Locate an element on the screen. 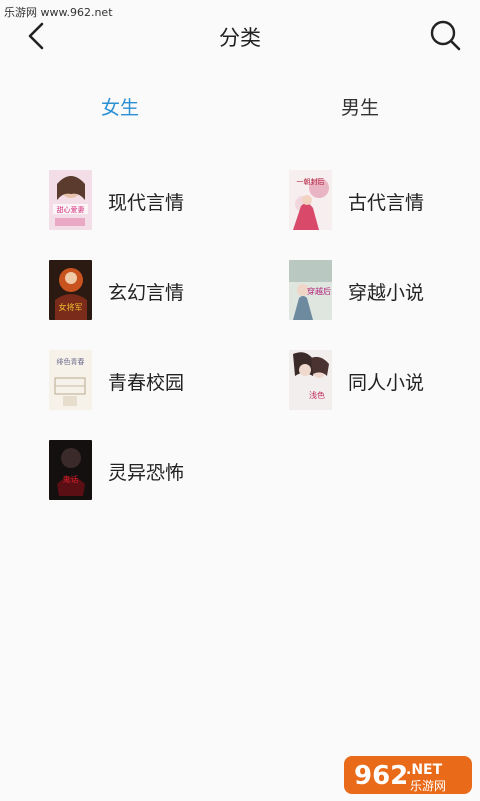  book-cover-image: 甜心爱妻 is located at coordinates (70, 200).